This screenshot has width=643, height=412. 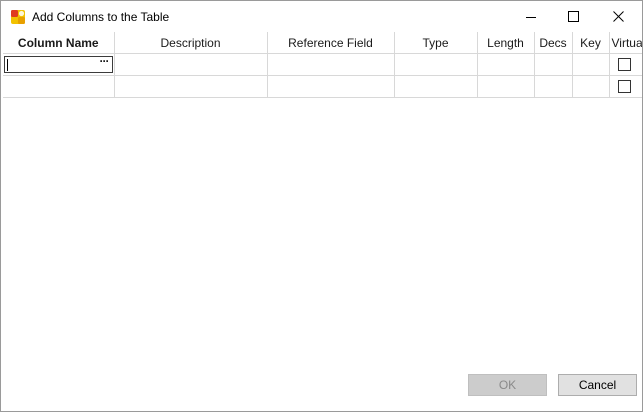 What do you see at coordinates (506, 43) in the screenshot?
I see `header-length: Length` at bounding box center [506, 43].